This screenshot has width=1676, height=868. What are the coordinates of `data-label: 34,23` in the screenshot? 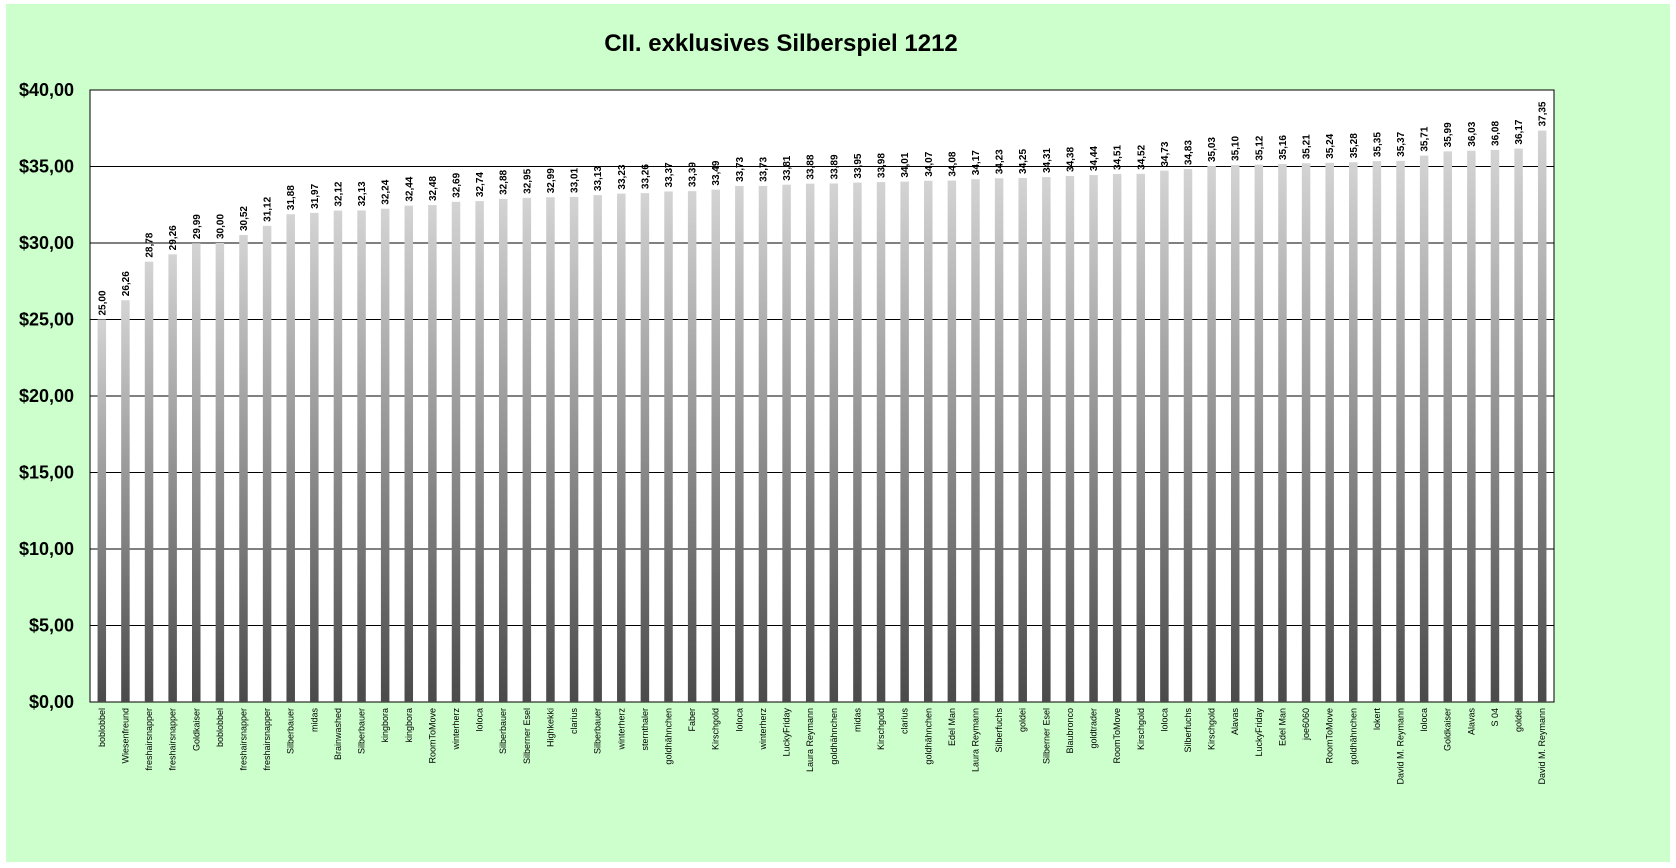 It's located at (1000, 161).